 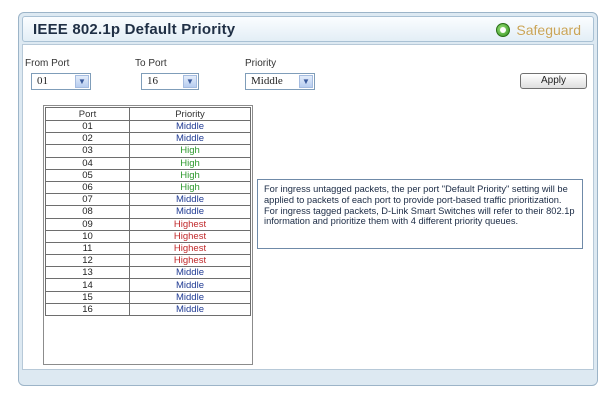 I want to click on table-row: 15 Middle, so click(x=148, y=297).